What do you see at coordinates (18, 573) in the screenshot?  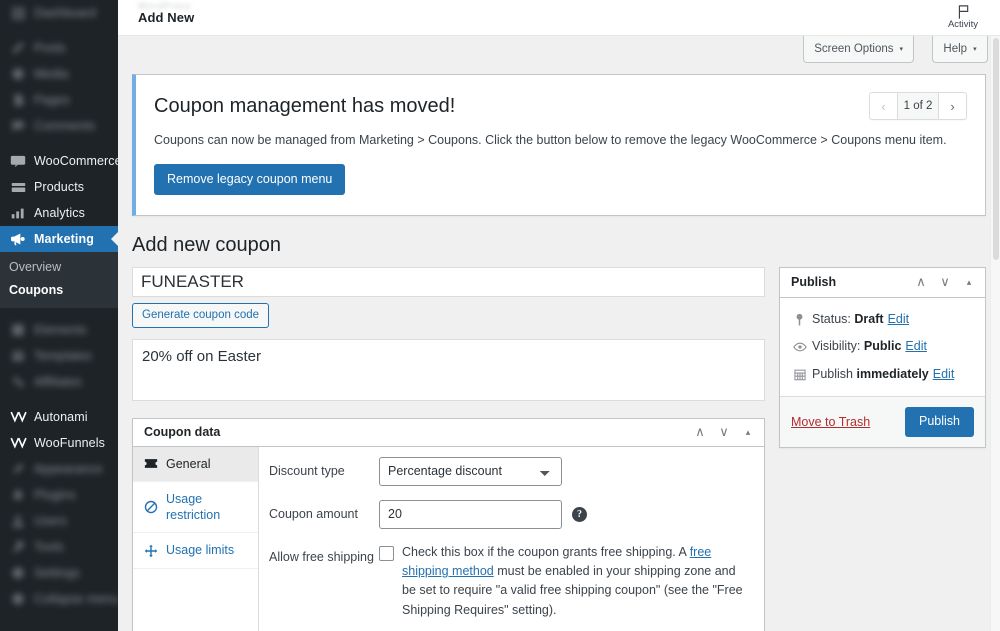 I see `settings-gear-icon` at bounding box center [18, 573].